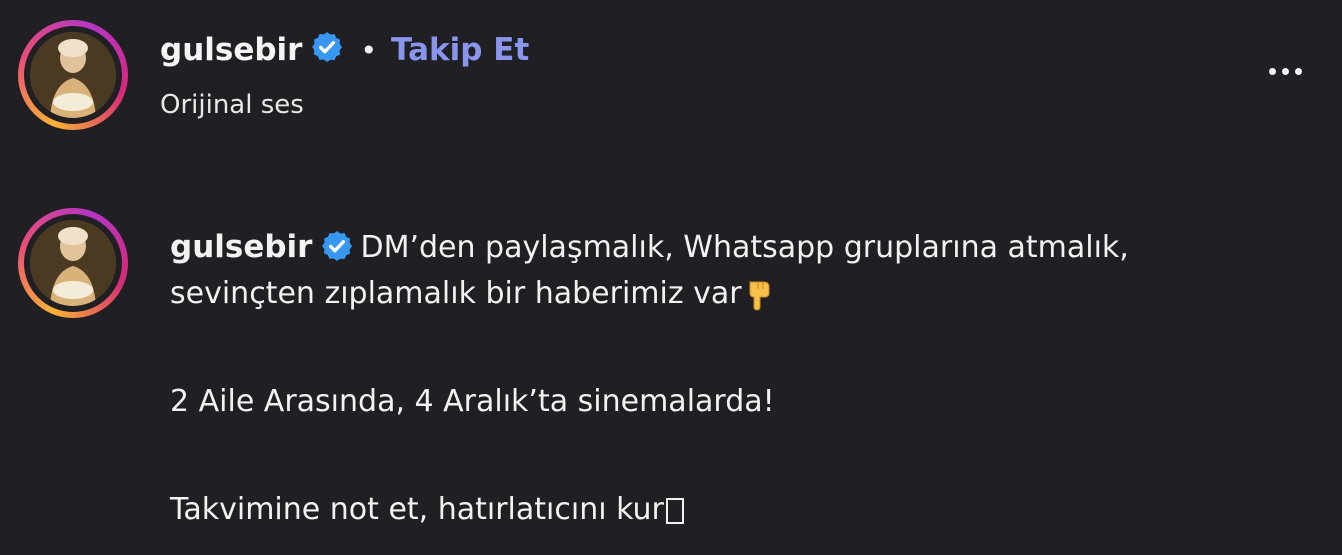 This screenshot has width=1342, height=555. I want to click on username: gulsebir, so click(231, 50).